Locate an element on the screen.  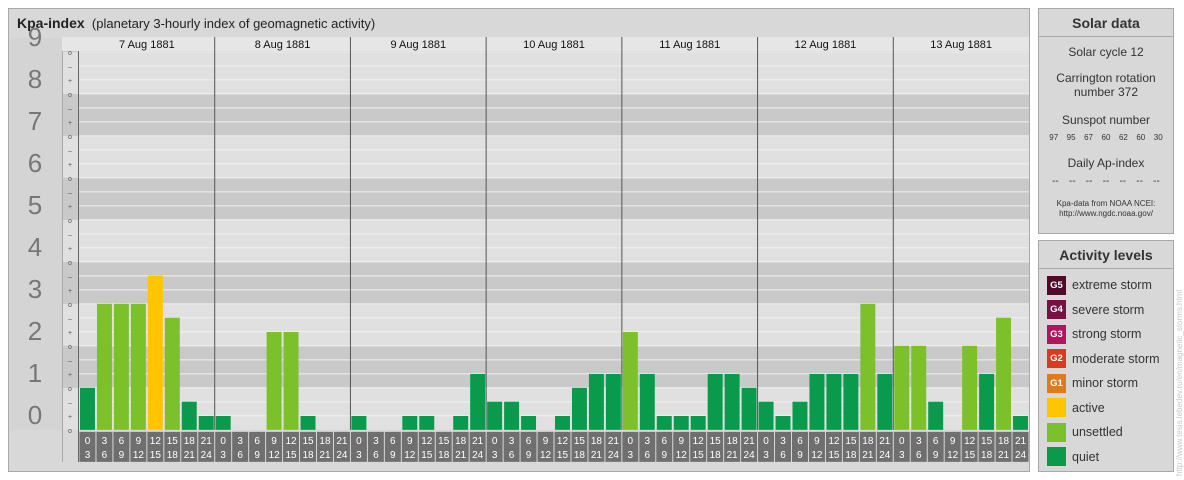
legend-label: active is located at coordinates (1088, 407).